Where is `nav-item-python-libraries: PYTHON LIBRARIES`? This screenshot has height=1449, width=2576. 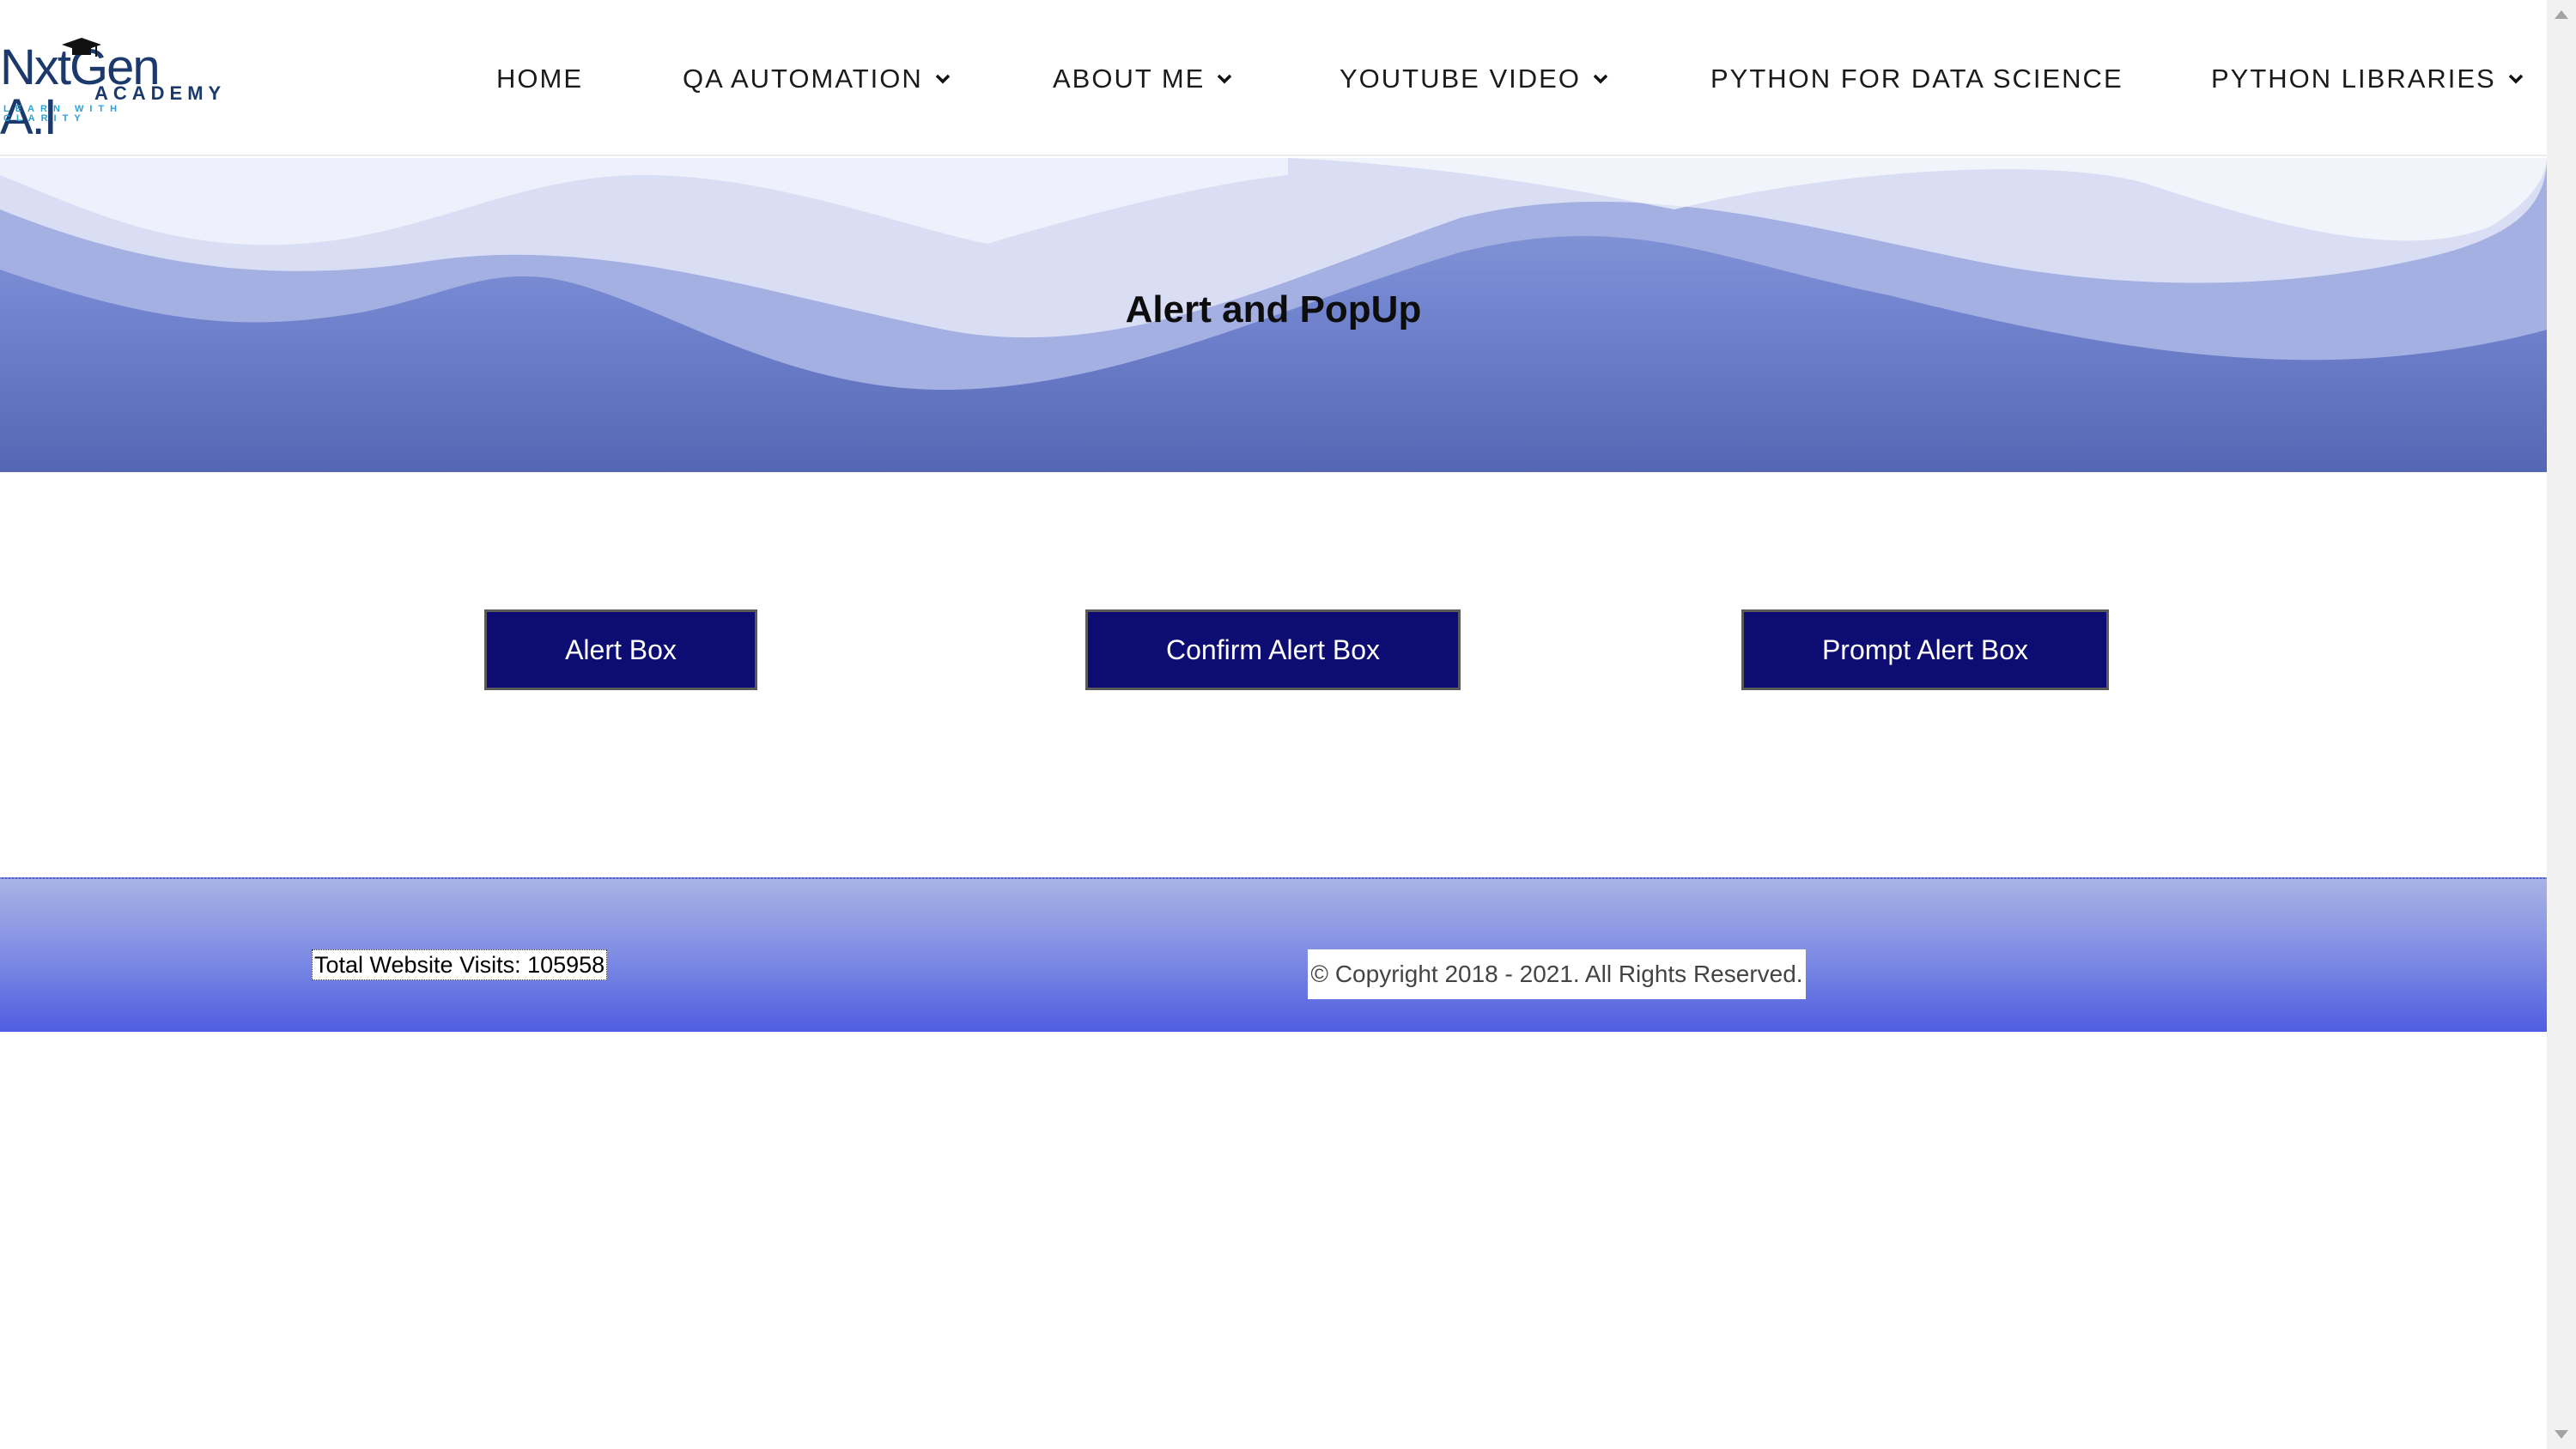
nav-item-python-libraries: PYTHON LIBRARIES is located at coordinates (2368, 79).